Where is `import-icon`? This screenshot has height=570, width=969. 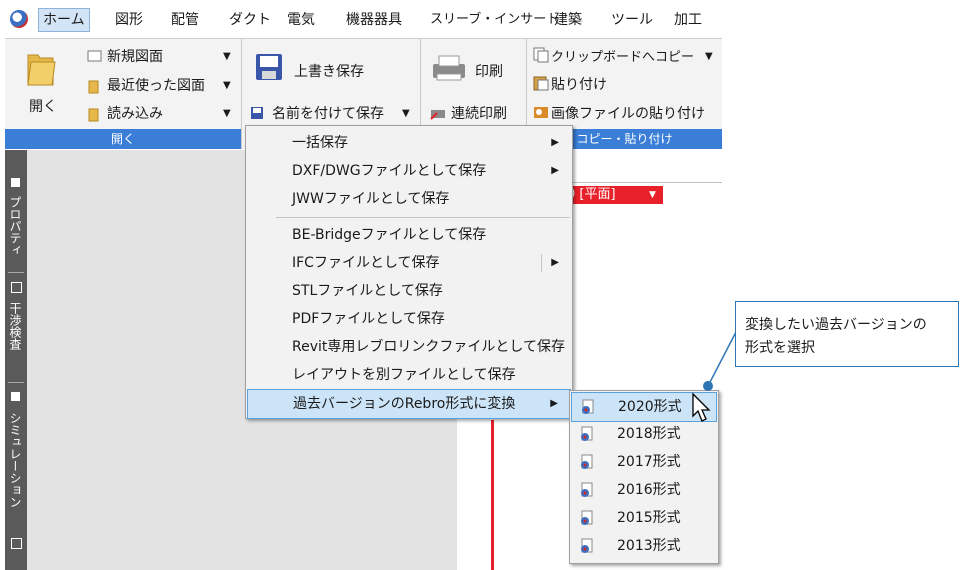 import-icon is located at coordinates (93, 115).